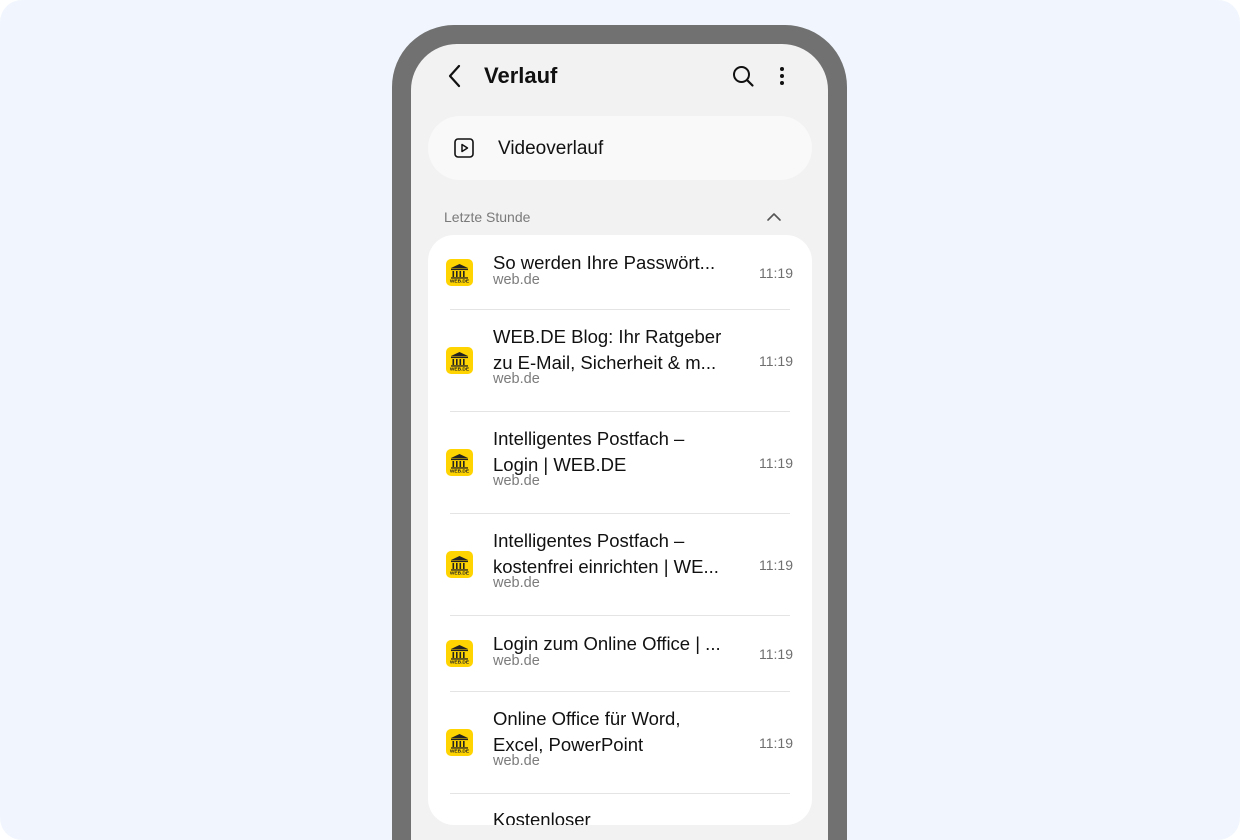 The height and width of the screenshot is (840, 1240). Describe the element at coordinates (774, 217) in the screenshot. I see `chevron-up-icon` at that location.